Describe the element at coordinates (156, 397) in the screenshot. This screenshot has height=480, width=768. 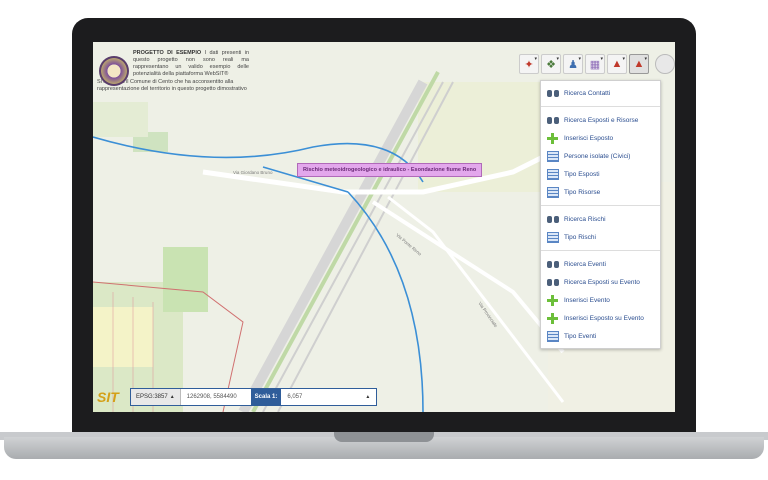
I see `epsg-selector: EPSG:3857 ▲` at that location.